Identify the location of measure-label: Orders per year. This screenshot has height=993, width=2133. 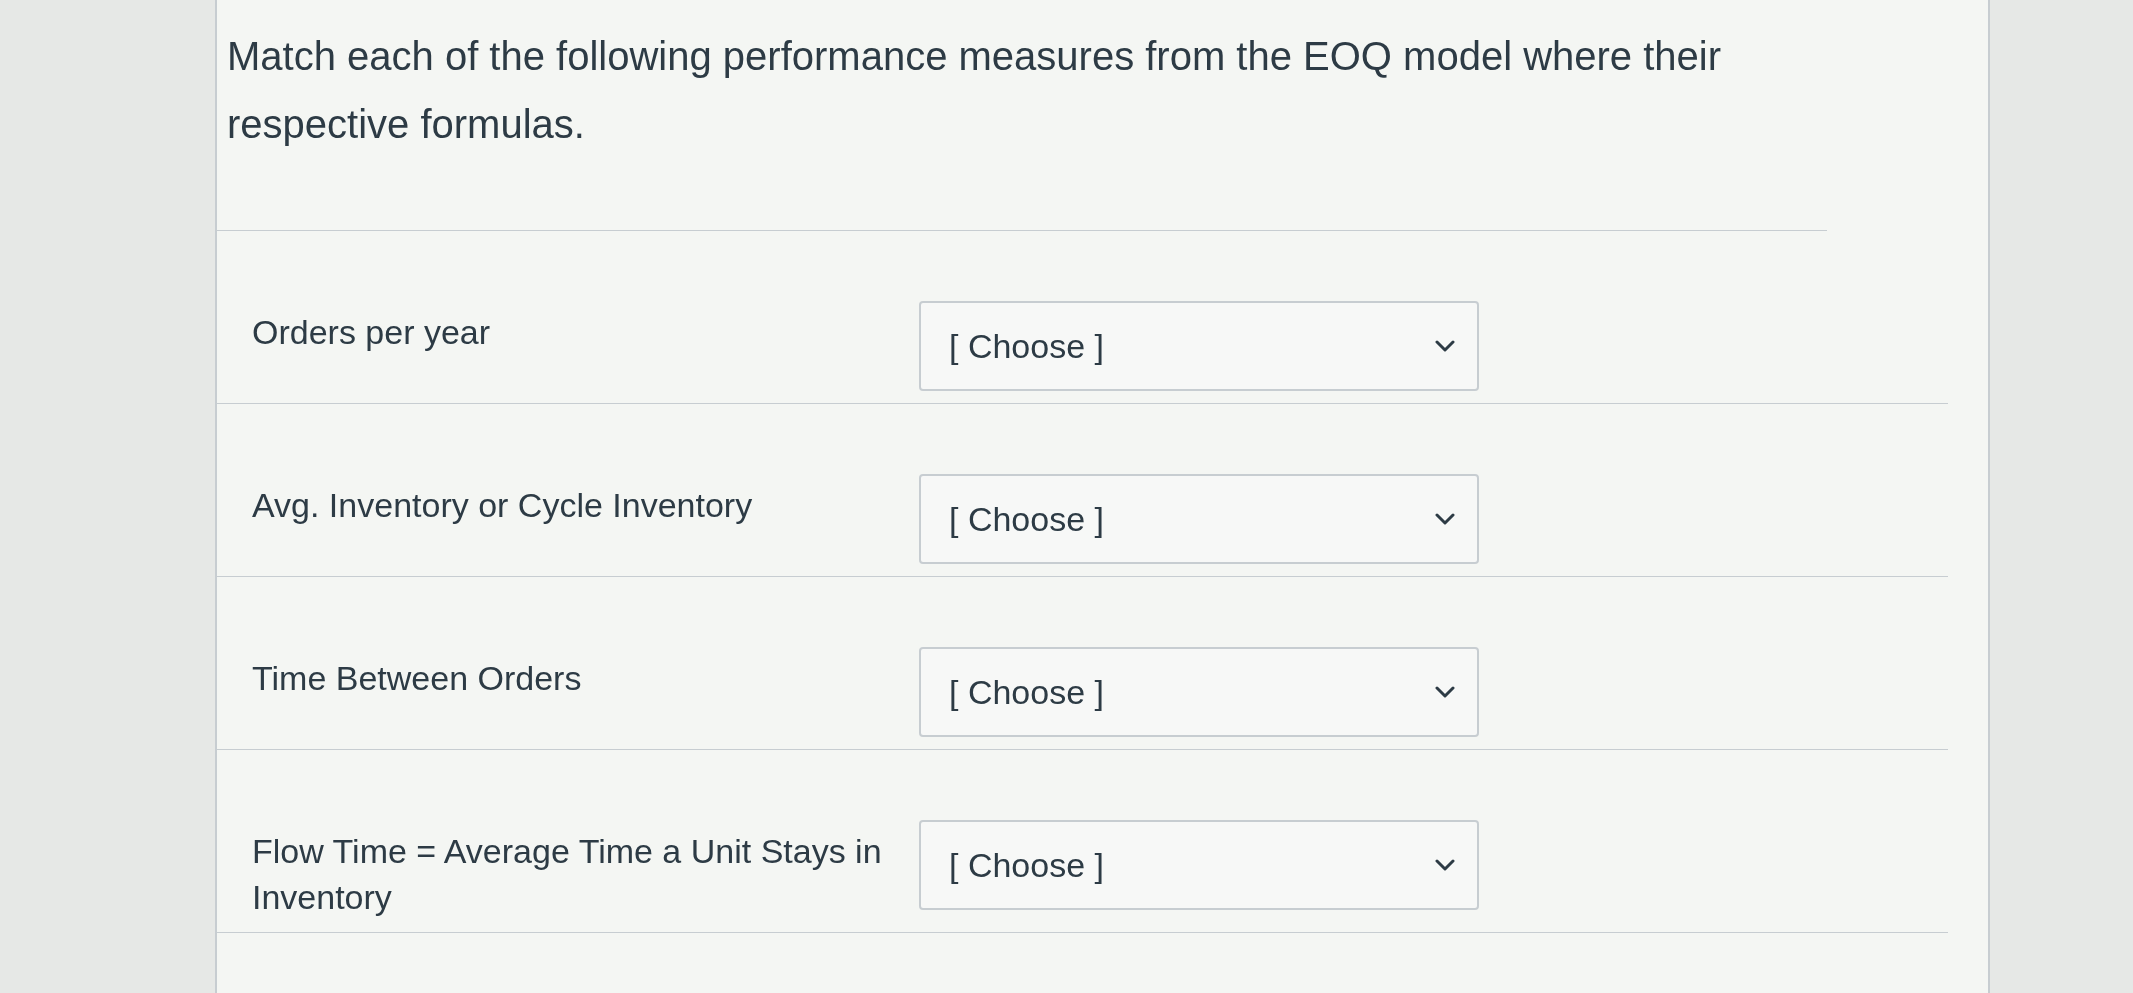
(372, 332).